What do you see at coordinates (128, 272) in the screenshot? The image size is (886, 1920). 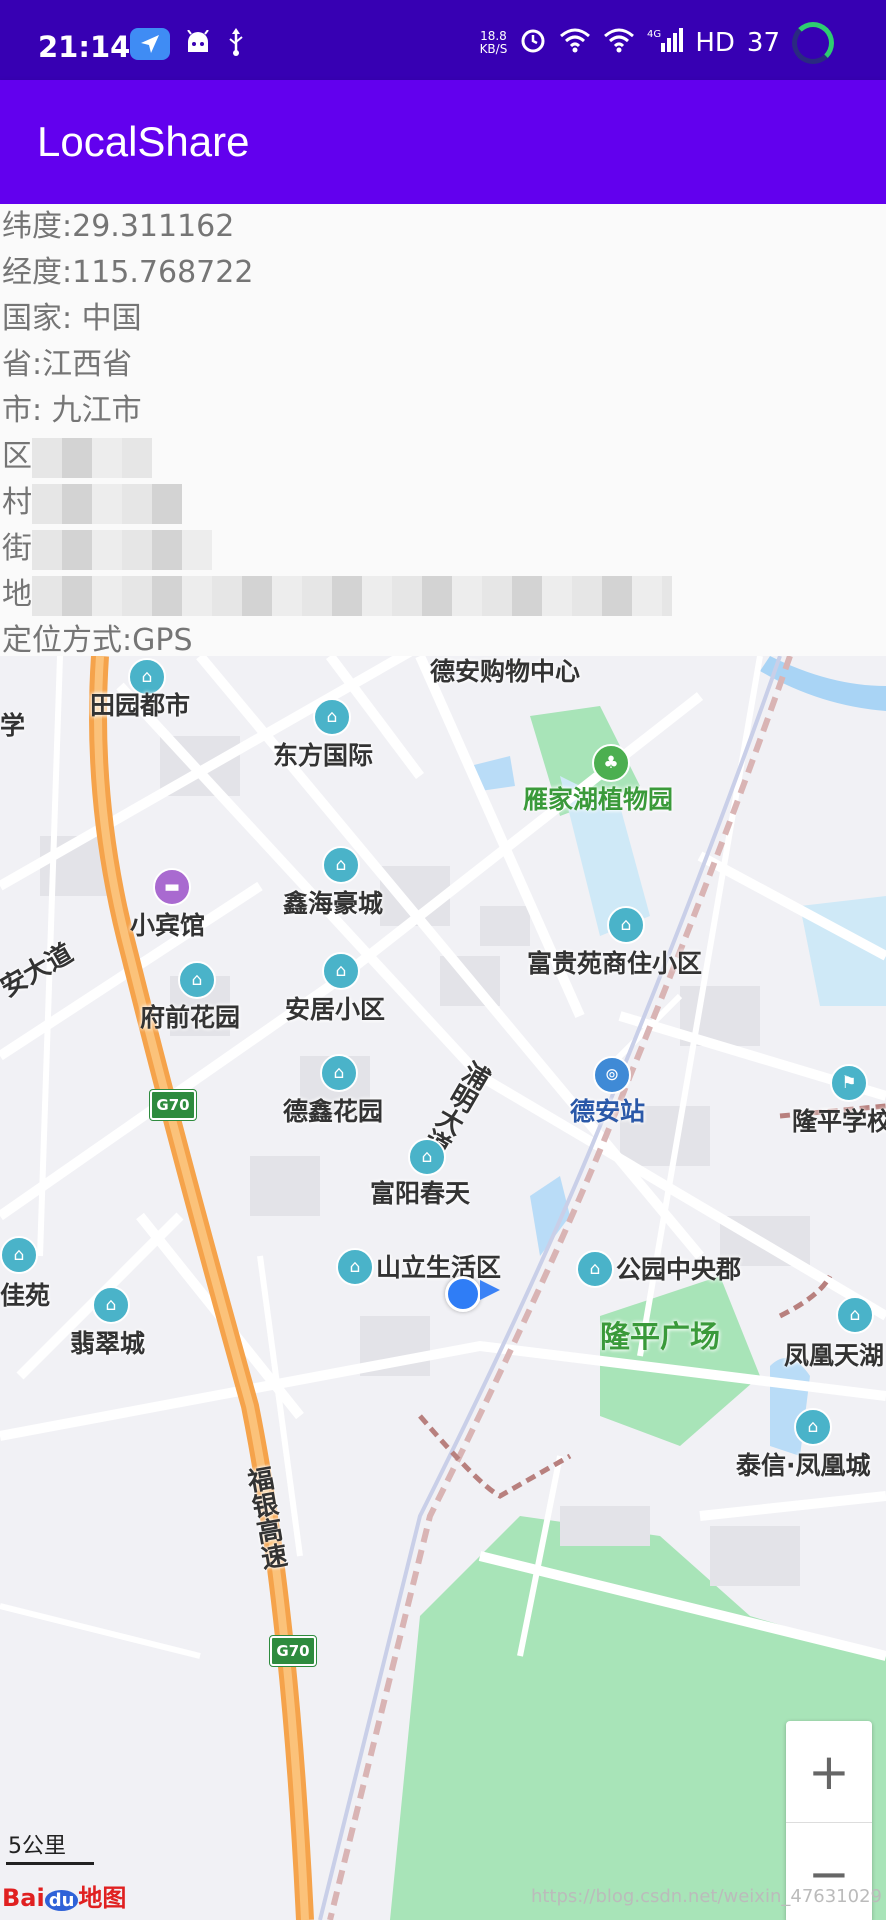 I see `longitude-text: 经度:115.768722` at bounding box center [128, 272].